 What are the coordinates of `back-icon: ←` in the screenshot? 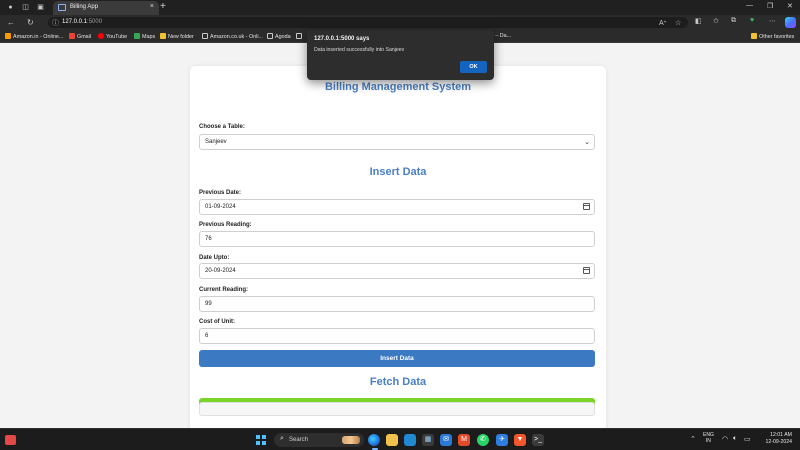 It's located at (11, 22).